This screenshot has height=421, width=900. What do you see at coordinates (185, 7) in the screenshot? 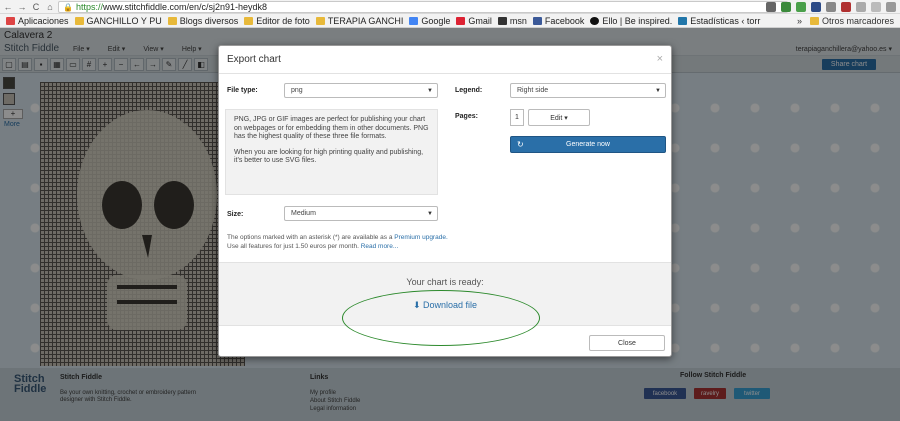
I see `url-path: www.stitchfiddle.com/en/c/sj2n91-heydk8` at bounding box center [185, 7].